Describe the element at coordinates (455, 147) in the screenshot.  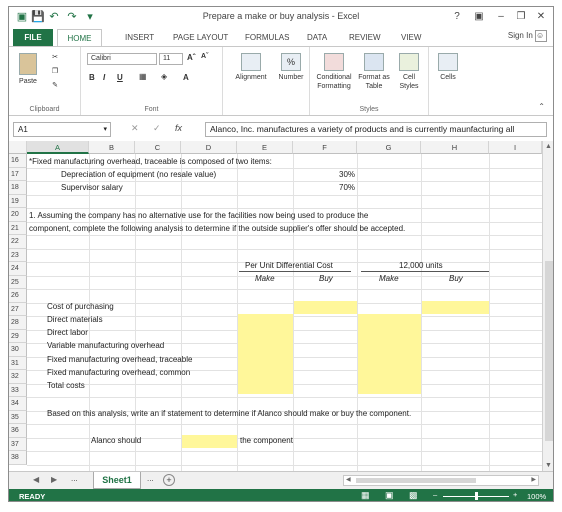
I see `column-header-h: H` at that location.